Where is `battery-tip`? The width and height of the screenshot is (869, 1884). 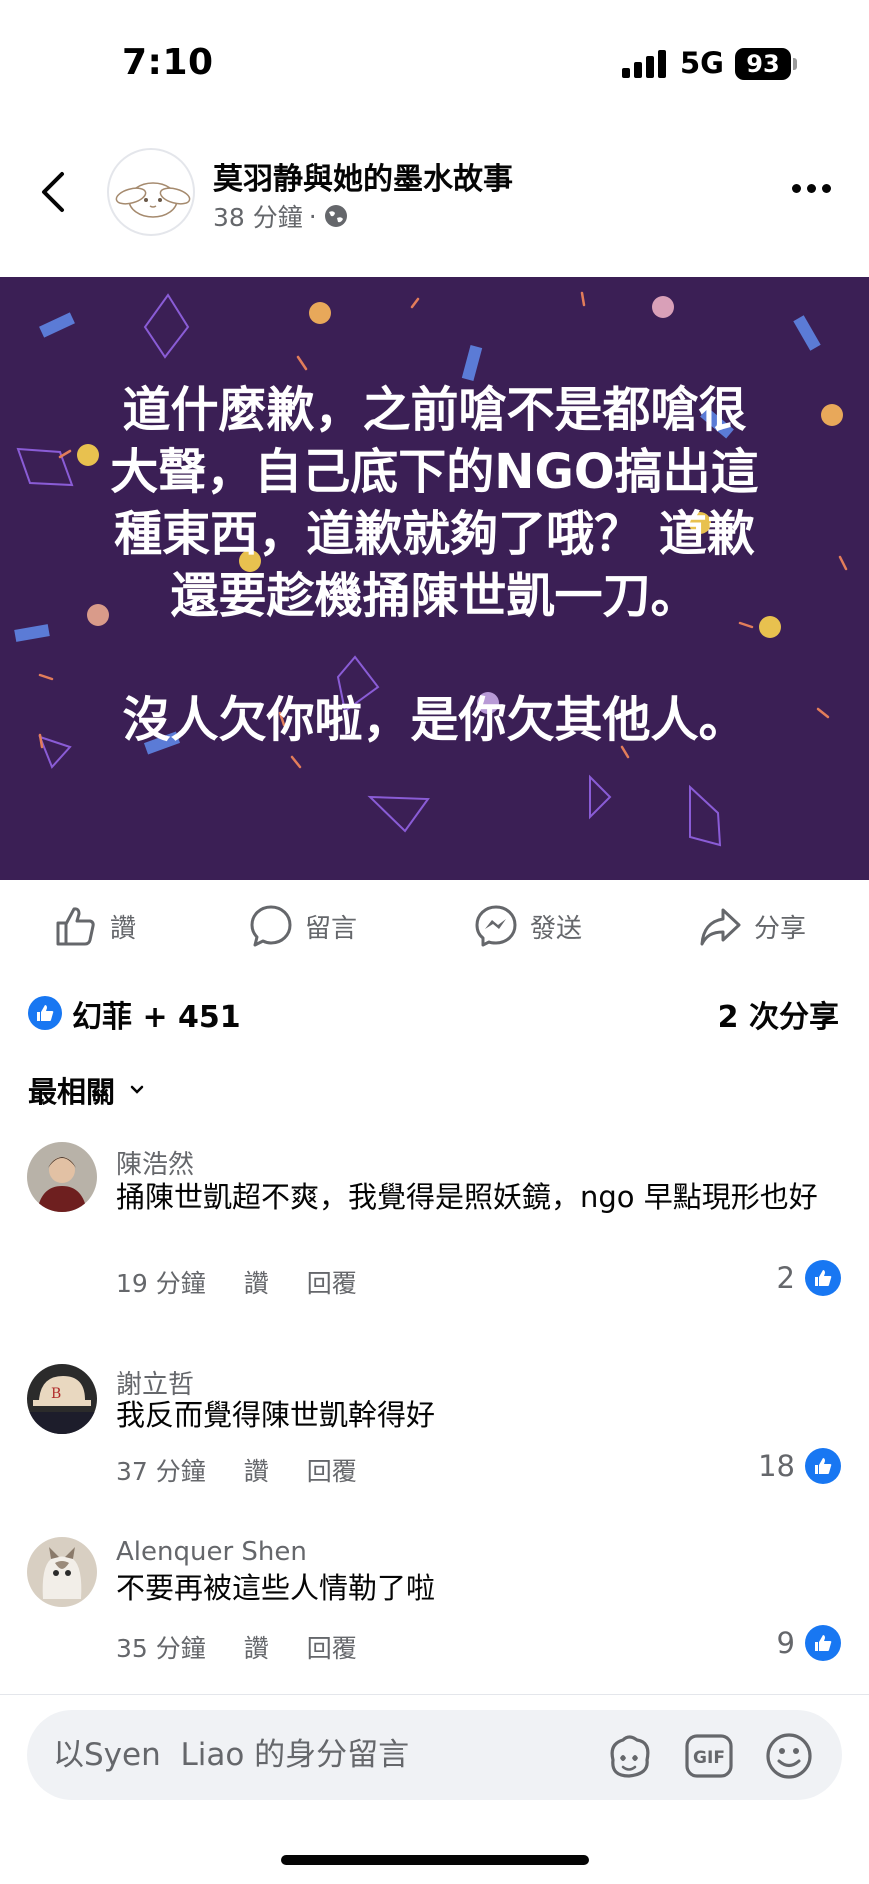
battery-tip is located at coordinates (795, 64).